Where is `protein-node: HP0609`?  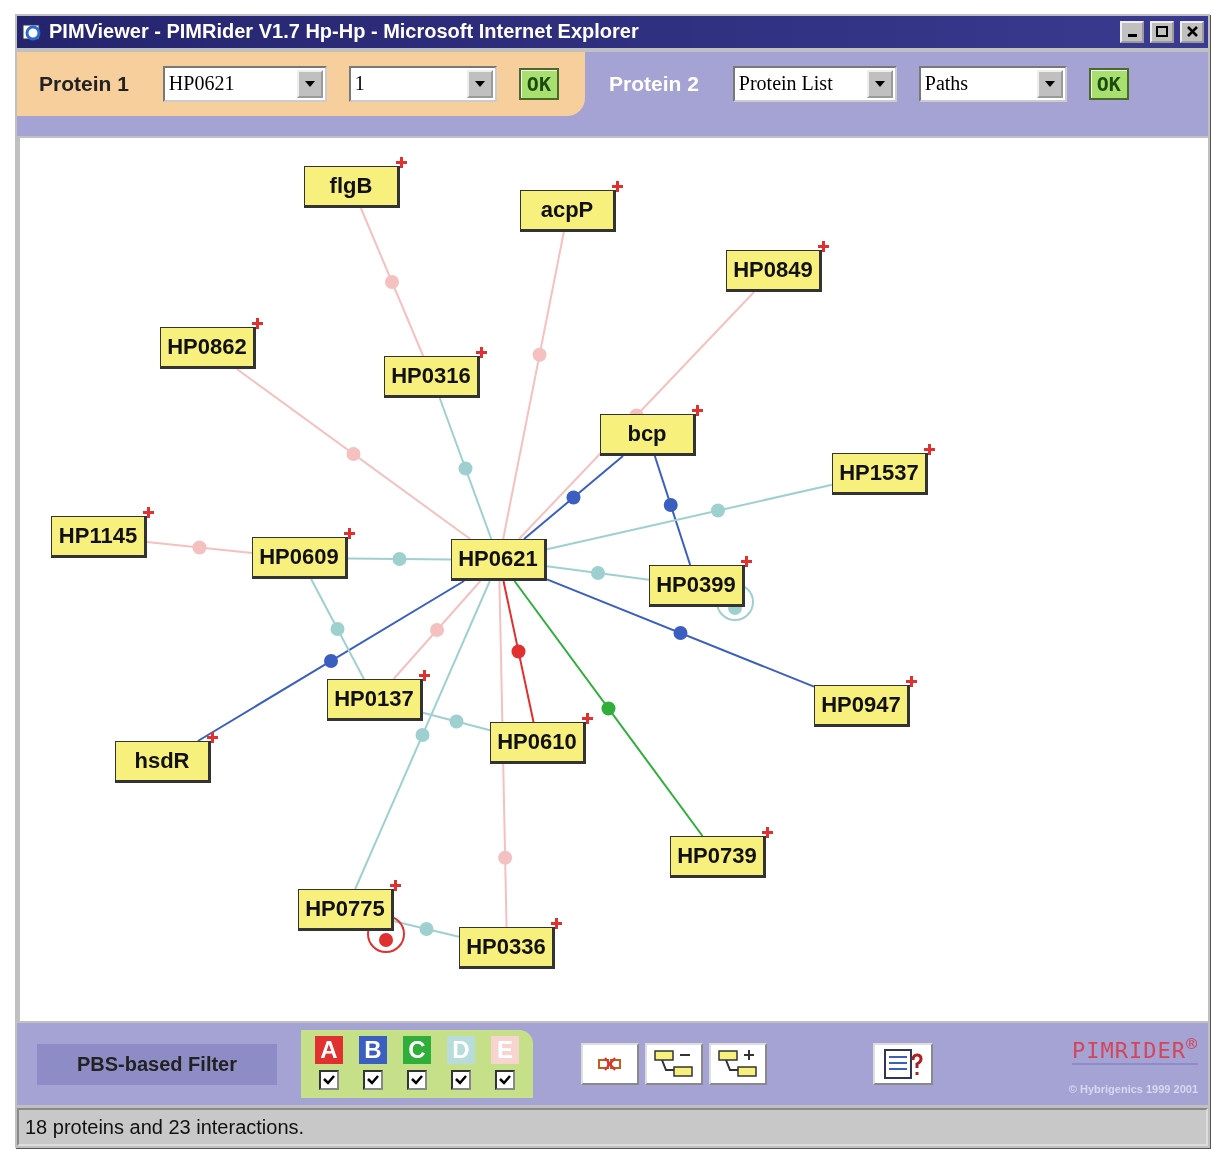
protein-node: HP0609 is located at coordinates (300, 557).